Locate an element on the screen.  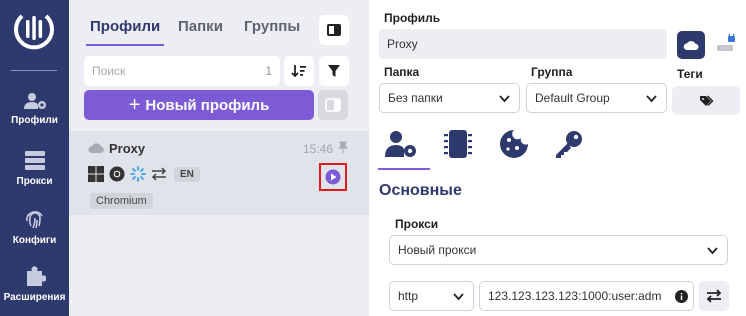
new-profile-extra-button is located at coordinates (333, 105).